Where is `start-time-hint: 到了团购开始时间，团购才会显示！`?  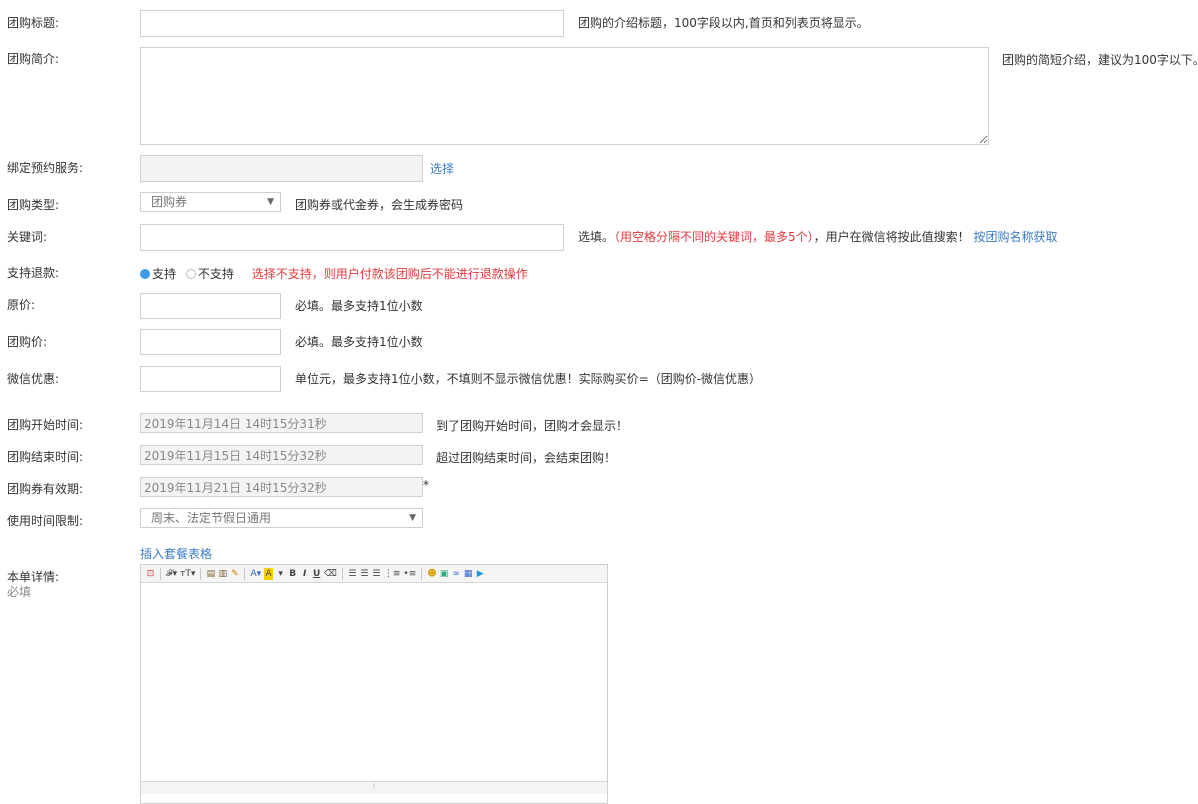 start-time-hint: 到了团购开始时间，团购才会显示！ is located at coordinates (532, 426).